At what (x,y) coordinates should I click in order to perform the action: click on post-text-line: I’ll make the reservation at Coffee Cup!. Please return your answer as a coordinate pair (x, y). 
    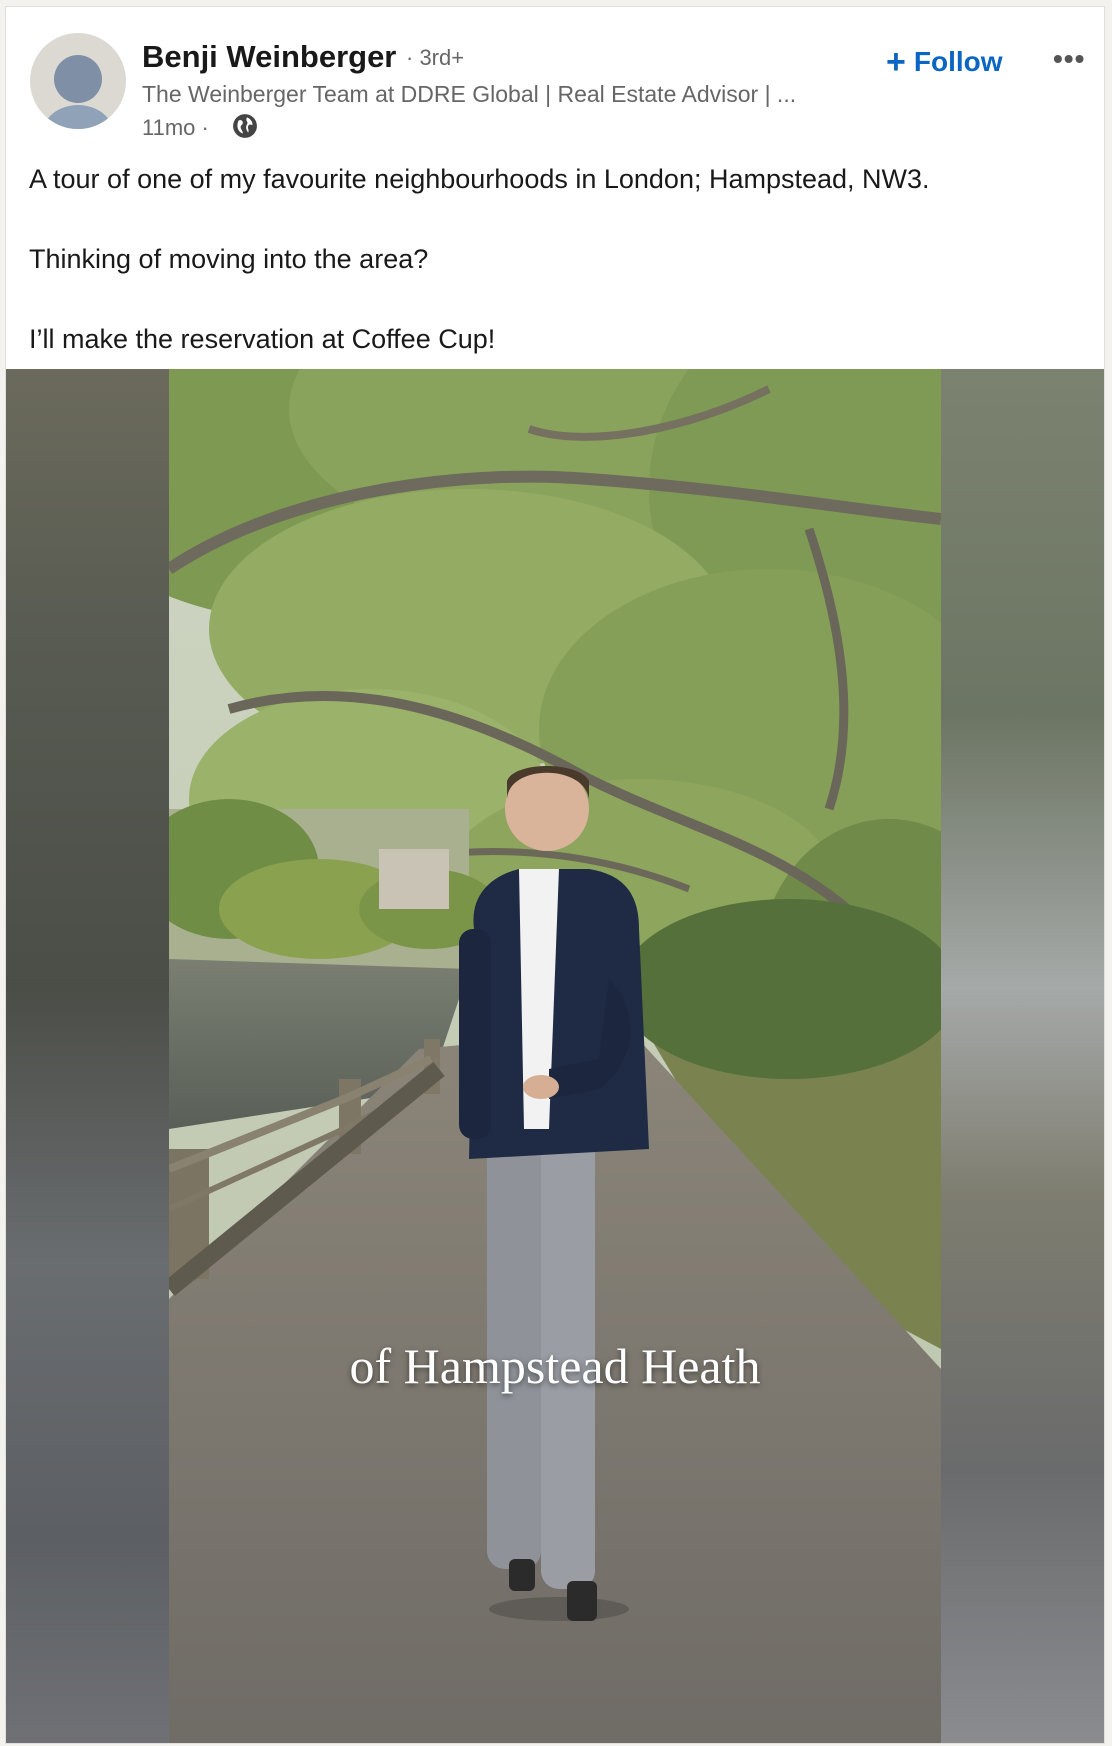
    Looking at the image, I should click on (262, 339).